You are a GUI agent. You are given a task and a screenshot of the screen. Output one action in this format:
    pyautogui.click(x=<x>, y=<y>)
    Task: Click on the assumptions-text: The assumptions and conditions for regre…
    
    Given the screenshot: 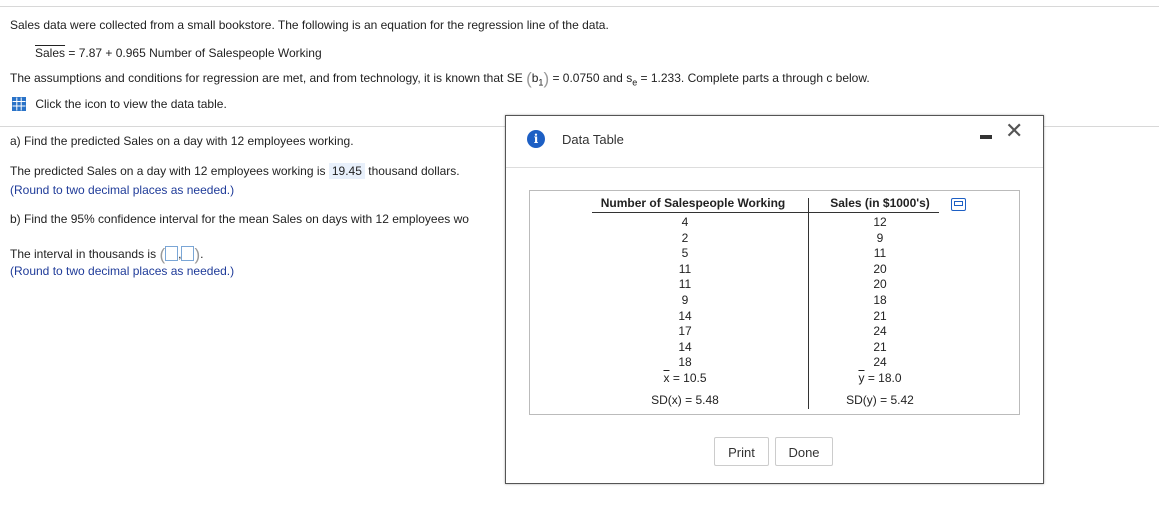 What is the action you would take?
    pyautogui.click(x=440, y=78)
    